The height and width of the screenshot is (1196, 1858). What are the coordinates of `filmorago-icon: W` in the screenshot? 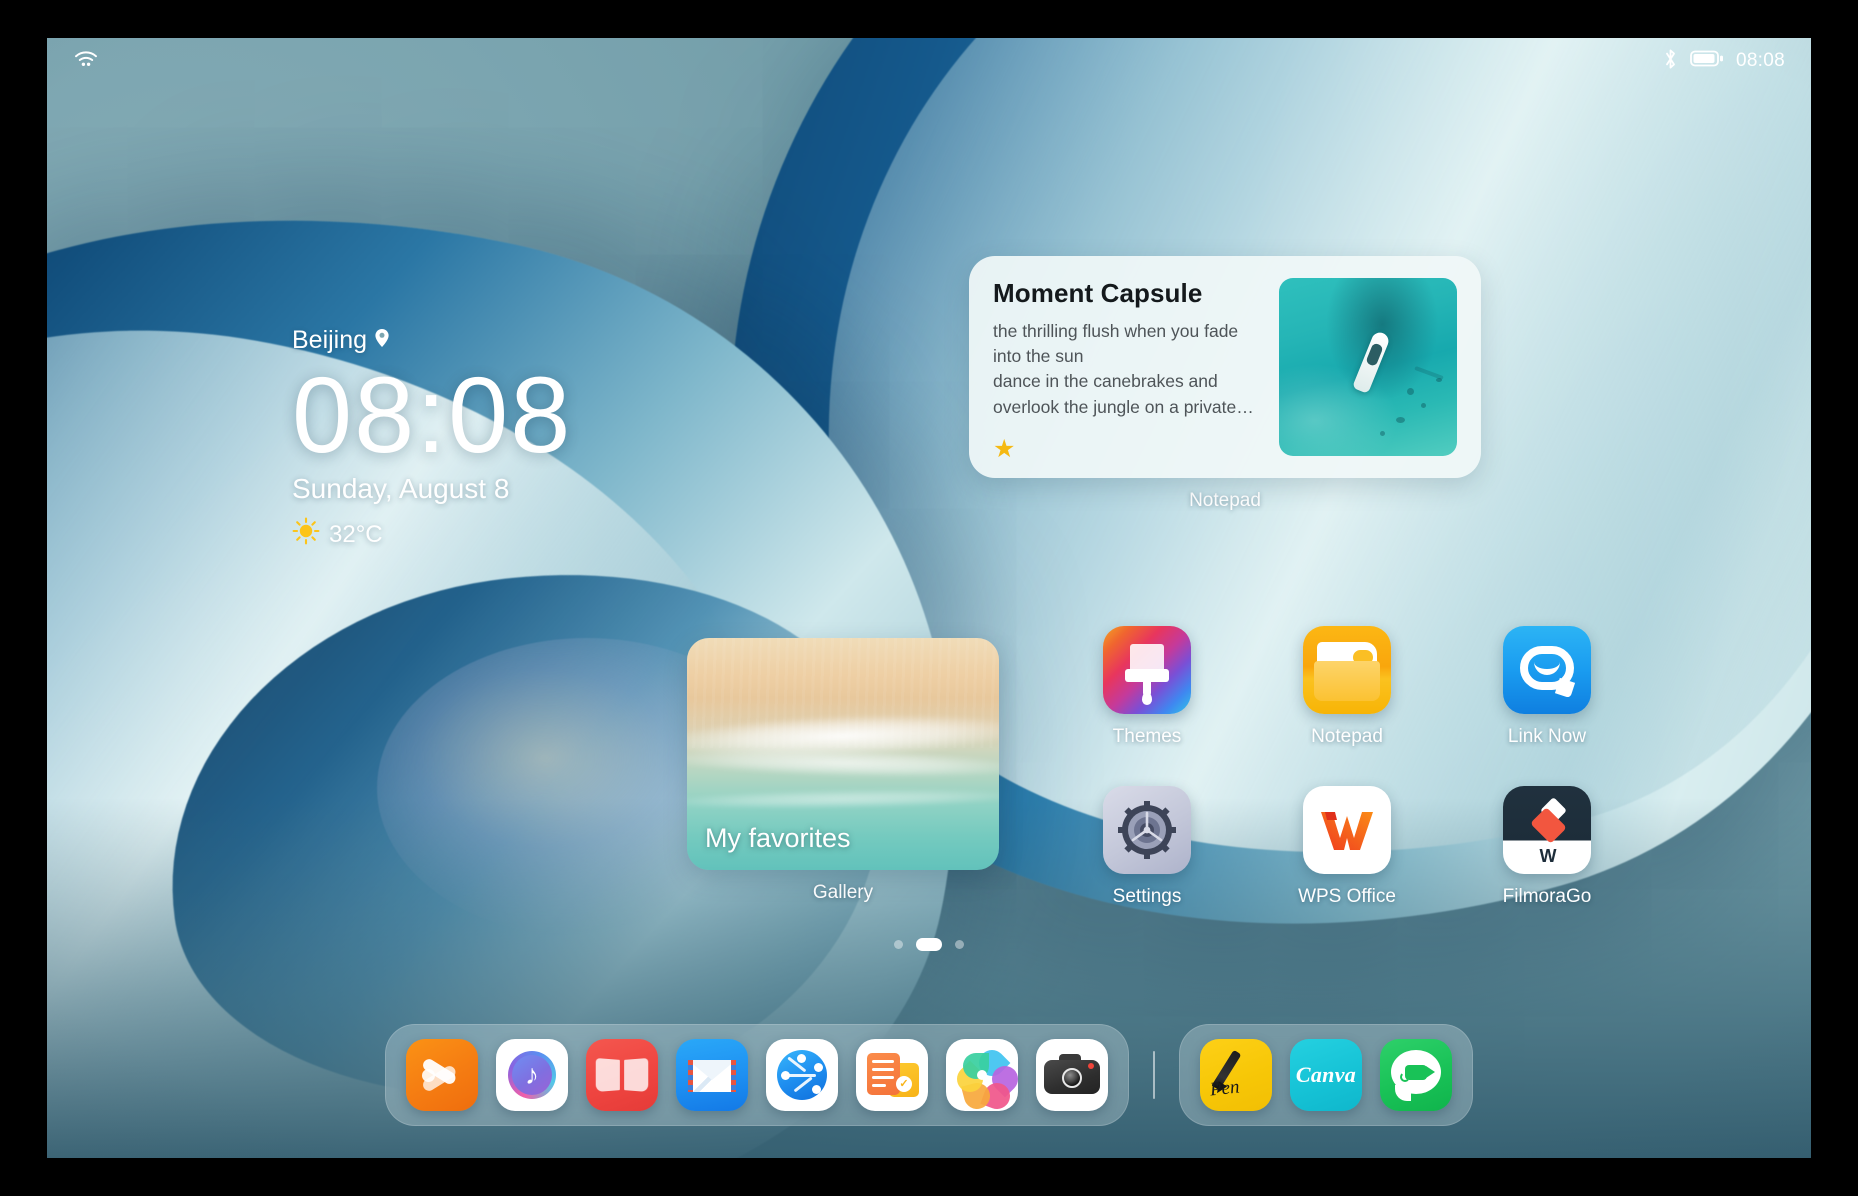 It's located at (1547, 830).